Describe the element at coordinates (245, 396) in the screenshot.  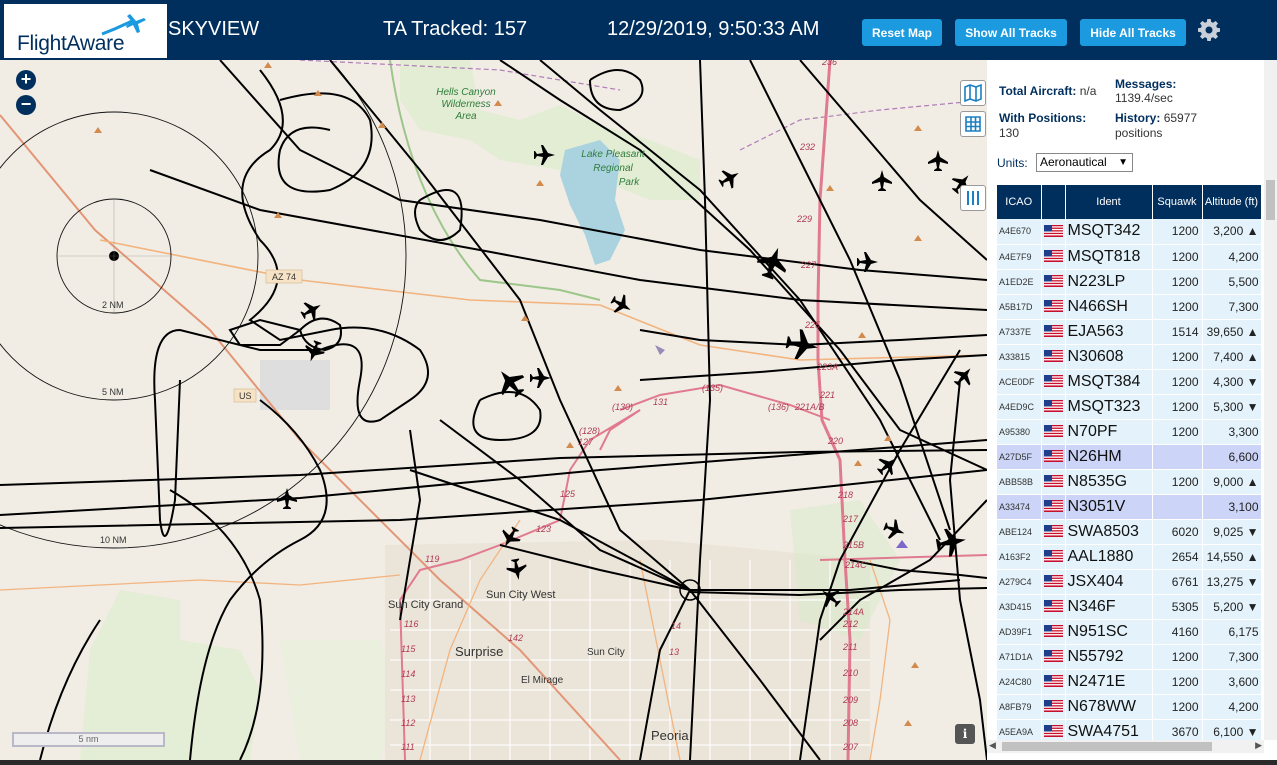
I see `label-us: US` at that location.